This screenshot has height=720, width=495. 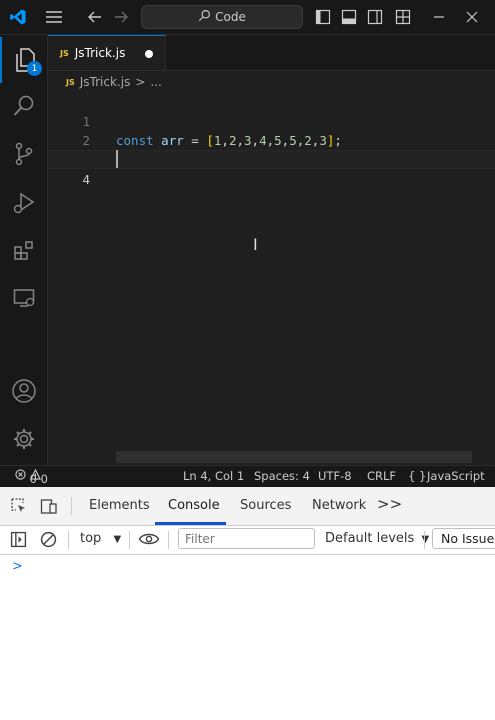 I want to click on explorer-icon: 1, so click(x=23, y=60).